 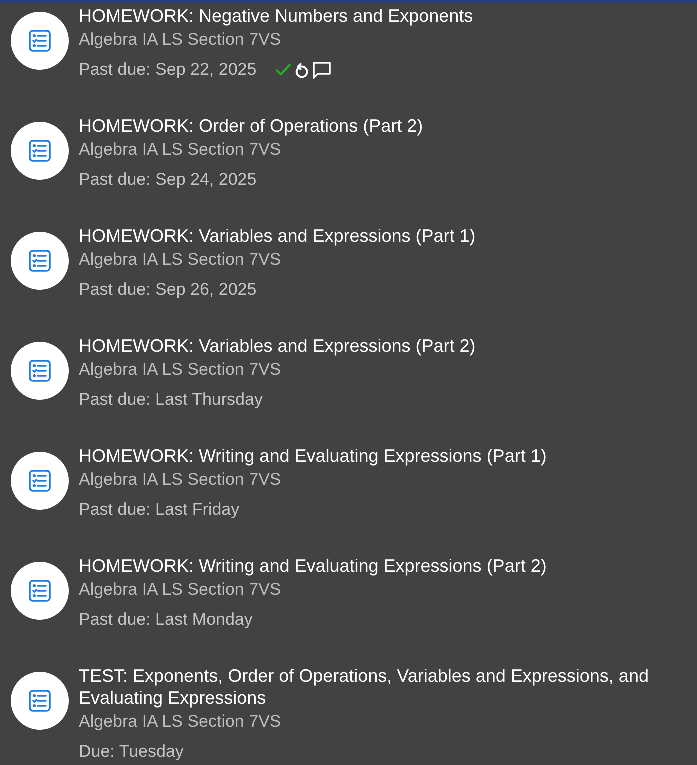 What do you see at coordinates (168, 290) in the screenshot?
I see `due-date: Past due: Sep 26, 2025` at bounding box center [168, 290].